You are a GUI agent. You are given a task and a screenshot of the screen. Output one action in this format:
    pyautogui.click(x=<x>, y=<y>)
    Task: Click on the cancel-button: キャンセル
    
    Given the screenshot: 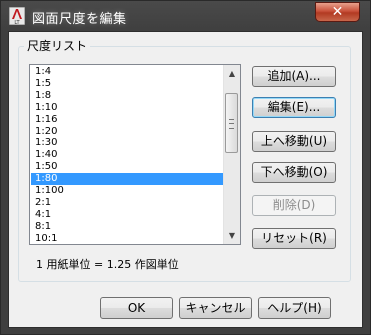 What is the action you would take?
    pyautogui.click(x=215, y=308)
    